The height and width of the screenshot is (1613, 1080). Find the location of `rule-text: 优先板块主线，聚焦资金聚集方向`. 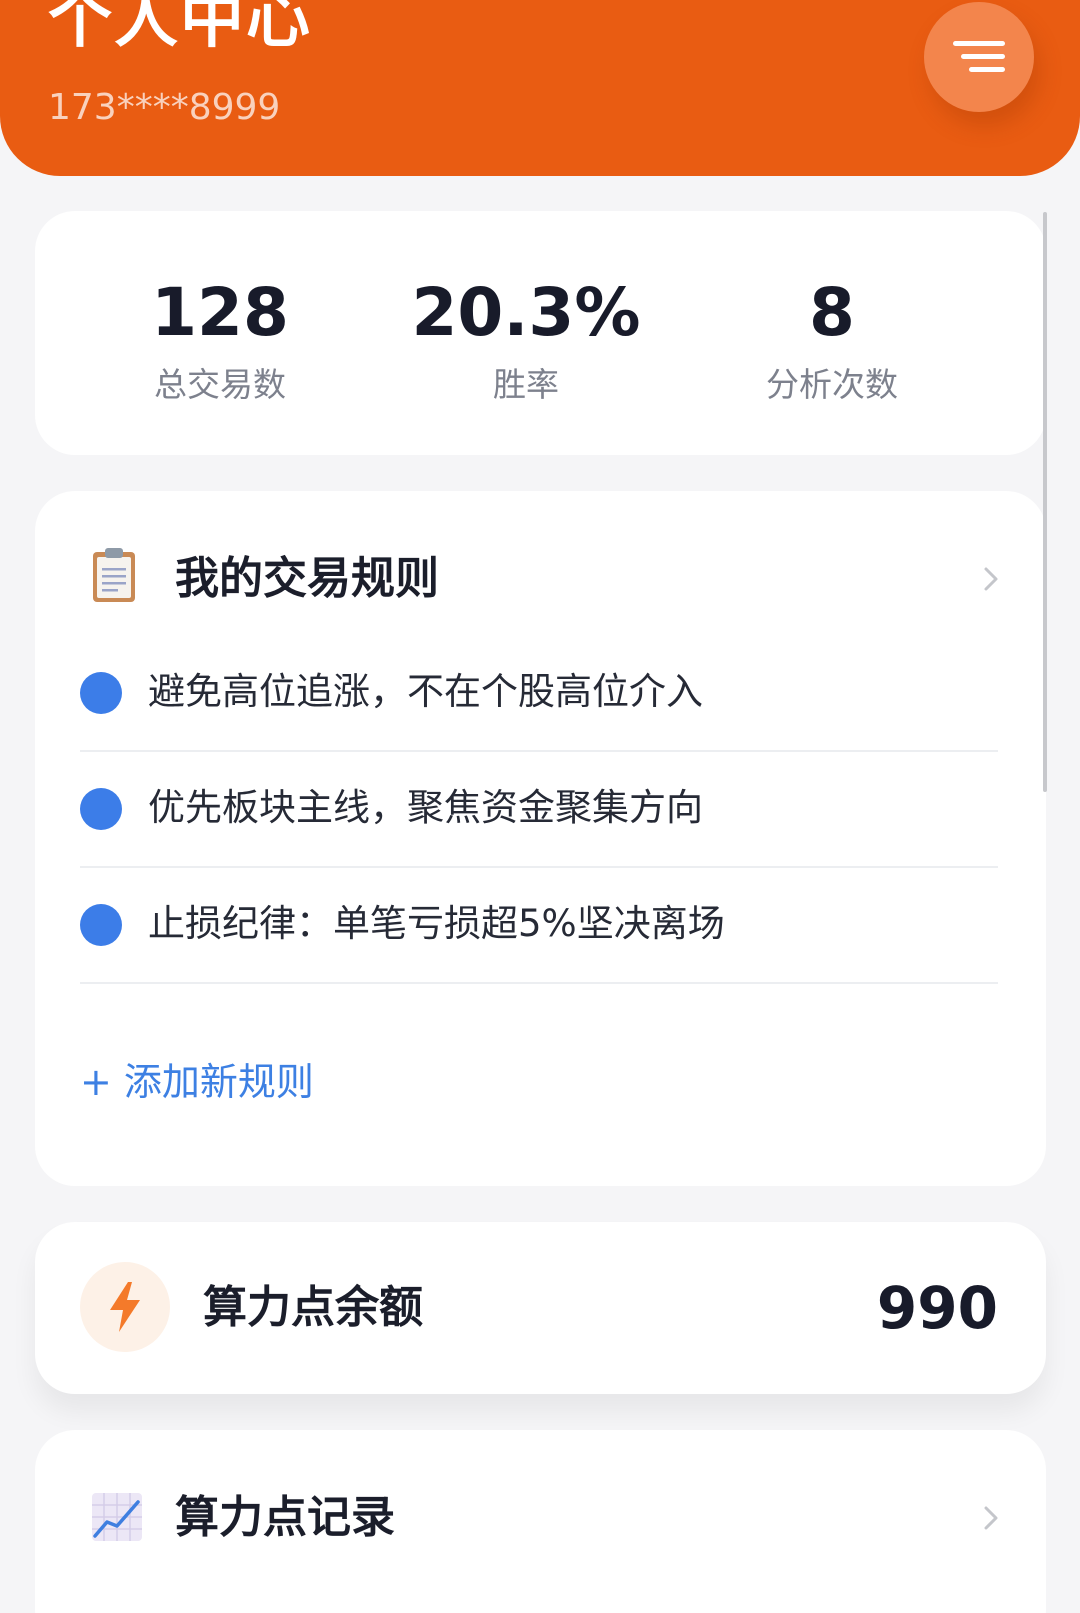

rule-text: 优先板块主线，聚焦资金聚集方向 is located at coordinates (425, 807).